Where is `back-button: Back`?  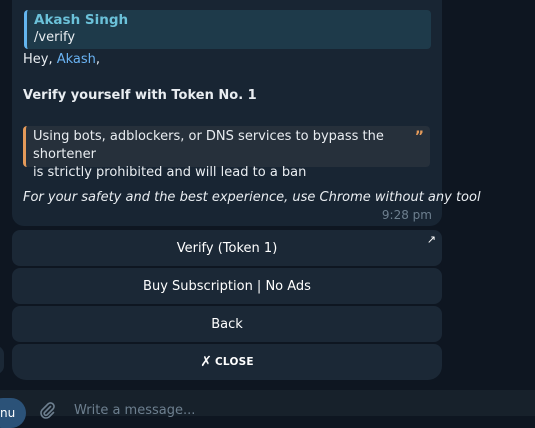
back-button: Back is located at coordinates (227, 324).